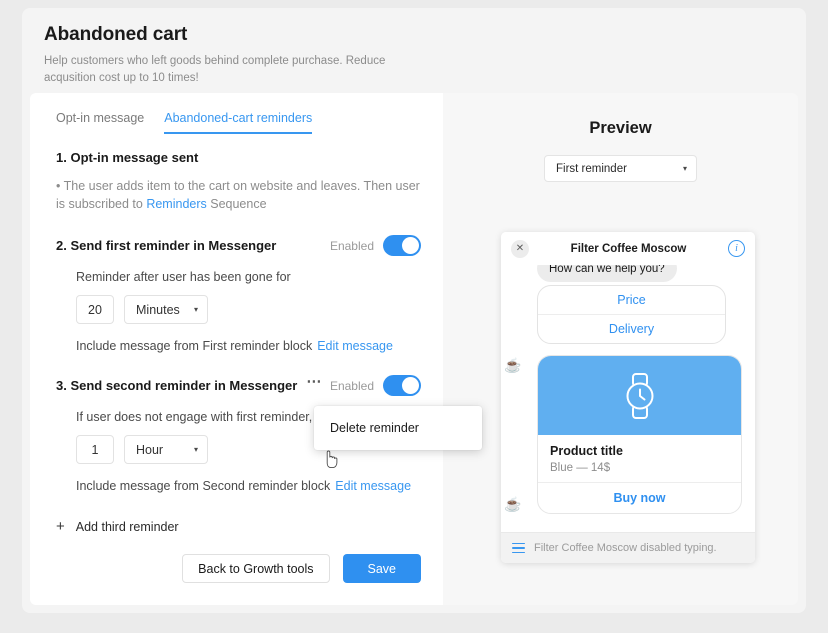 The width and height of the screenshot is (828, 633). I want to click on product-title: Product title, so click(586, 451).